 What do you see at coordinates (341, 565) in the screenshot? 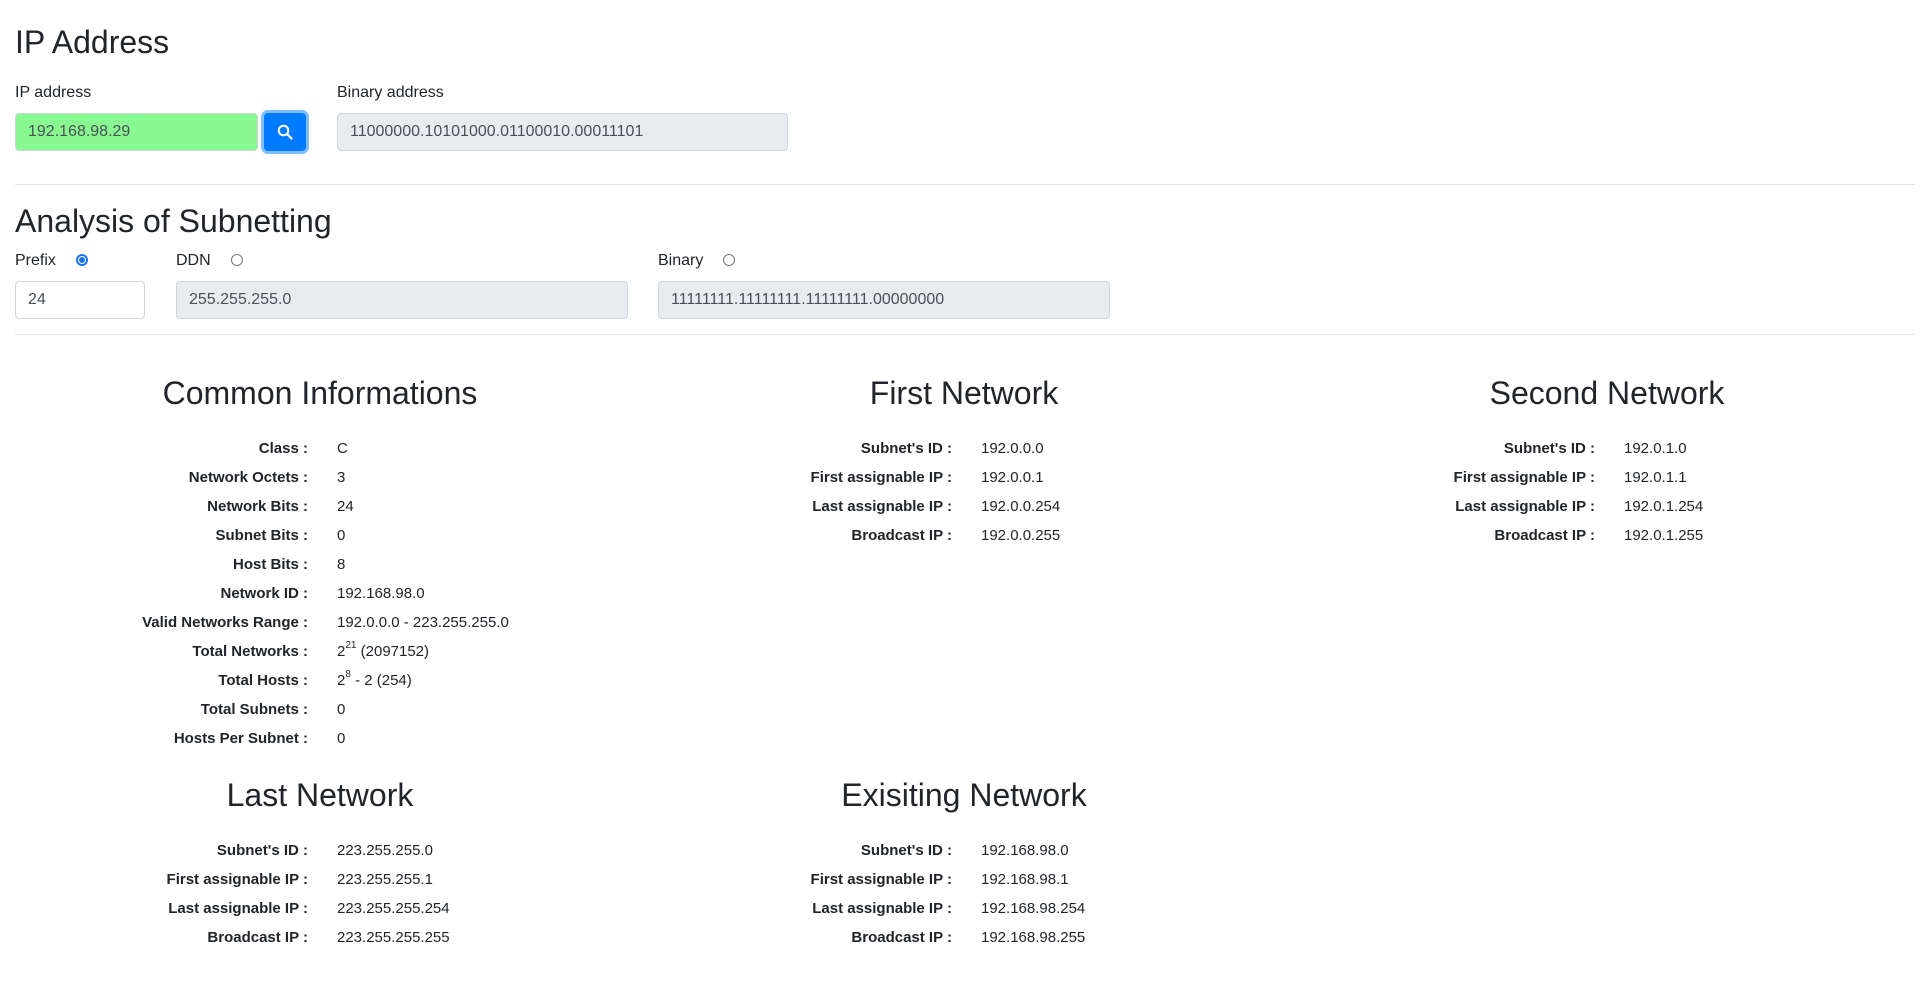
I see `info-value: 8` at bounding box center [341, 565].